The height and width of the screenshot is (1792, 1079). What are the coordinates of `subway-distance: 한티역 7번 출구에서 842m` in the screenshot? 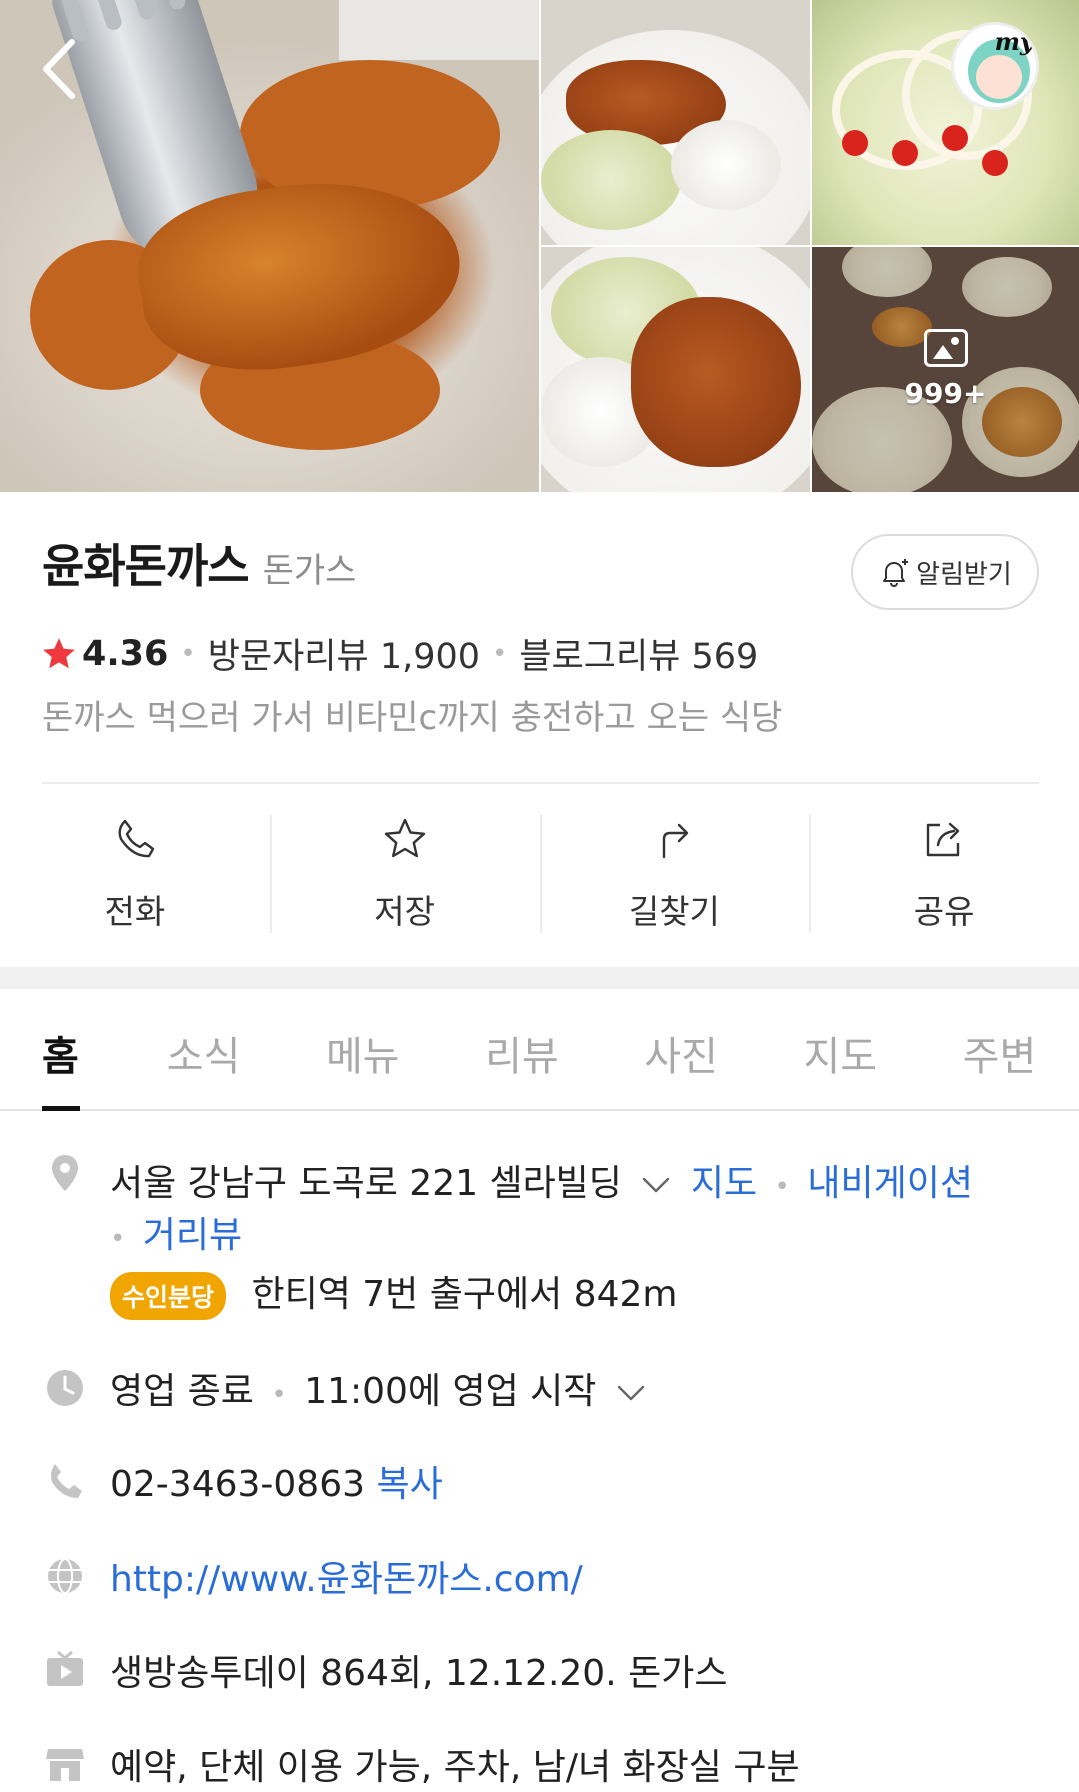 It's located at (464, 1294).